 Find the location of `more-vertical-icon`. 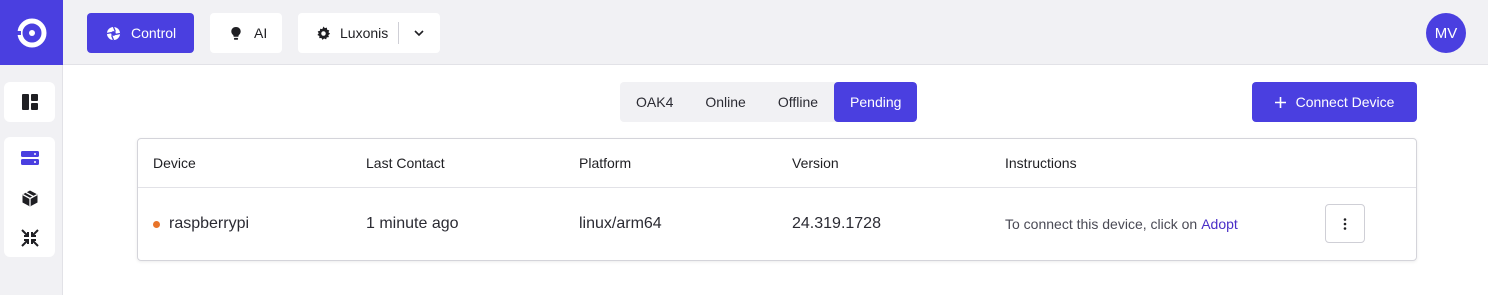

more-vertical-icon is located at coordinates (1345, 223).